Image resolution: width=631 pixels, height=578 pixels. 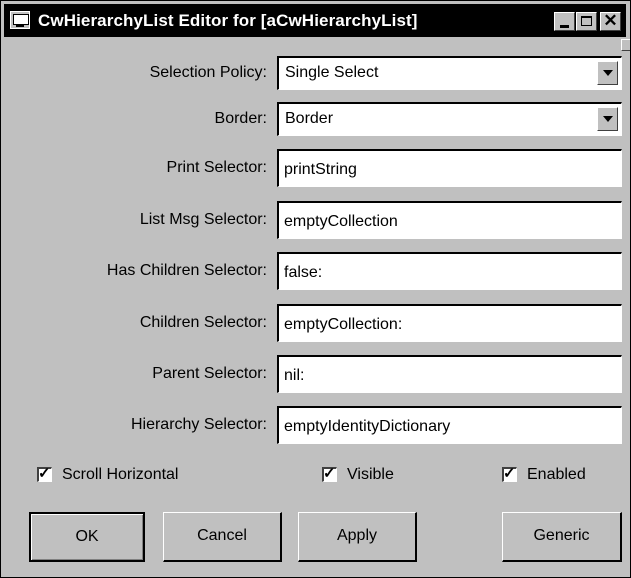 I want to click on print-selector-input, so click(x=449, y=168).